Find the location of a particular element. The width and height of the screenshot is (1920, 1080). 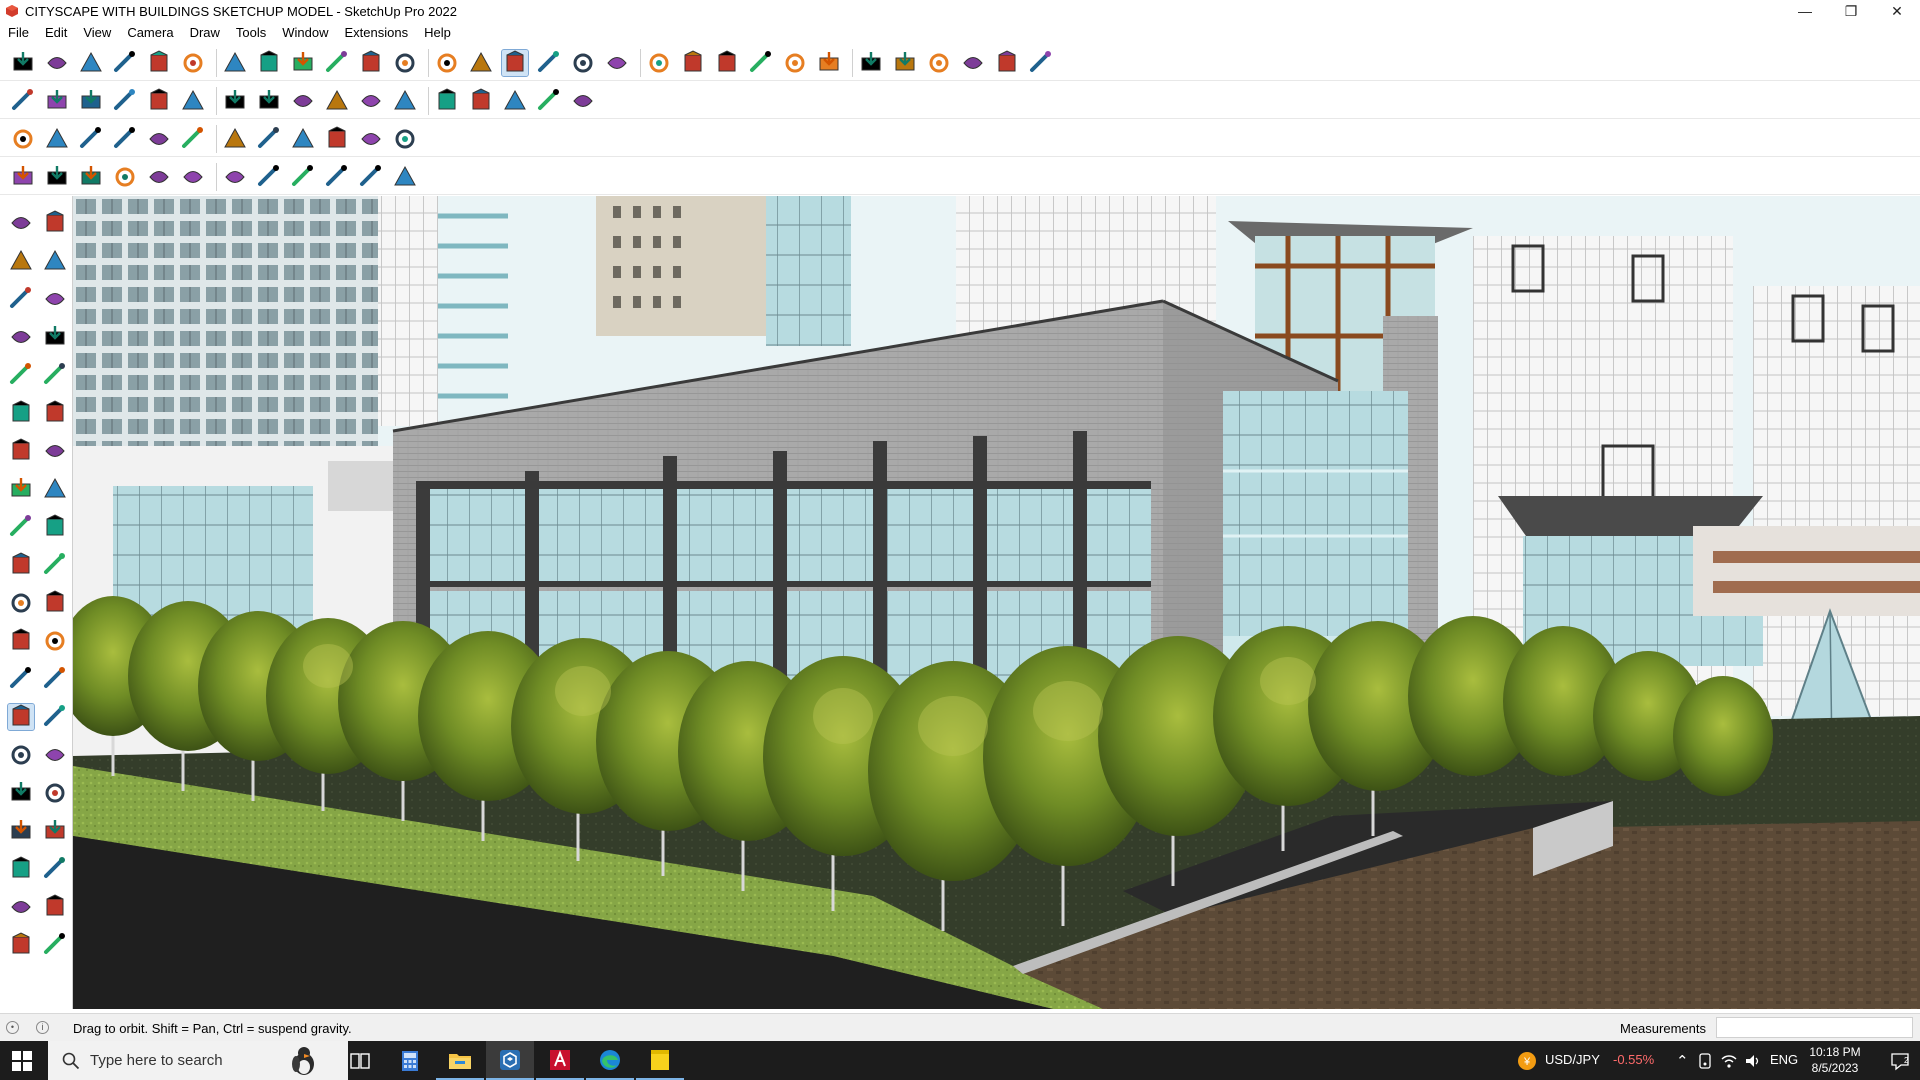

mirror-icon is located at coordinates (303, 177).